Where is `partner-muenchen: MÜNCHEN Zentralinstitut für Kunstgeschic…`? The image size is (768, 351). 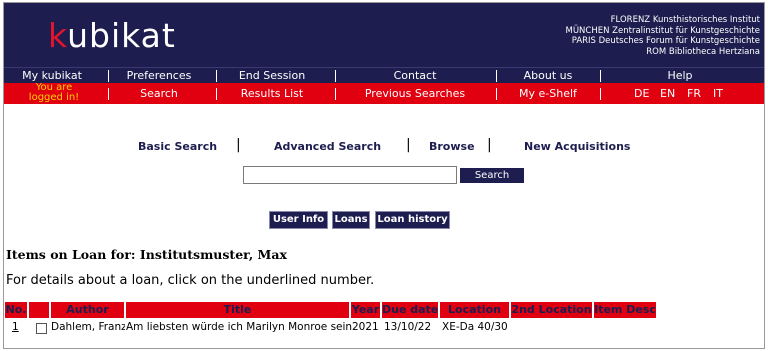
partner-muenchen: MÜNCHEN Zentralinstitut für Kunstgeschic… is located at coordinates (663, 30).